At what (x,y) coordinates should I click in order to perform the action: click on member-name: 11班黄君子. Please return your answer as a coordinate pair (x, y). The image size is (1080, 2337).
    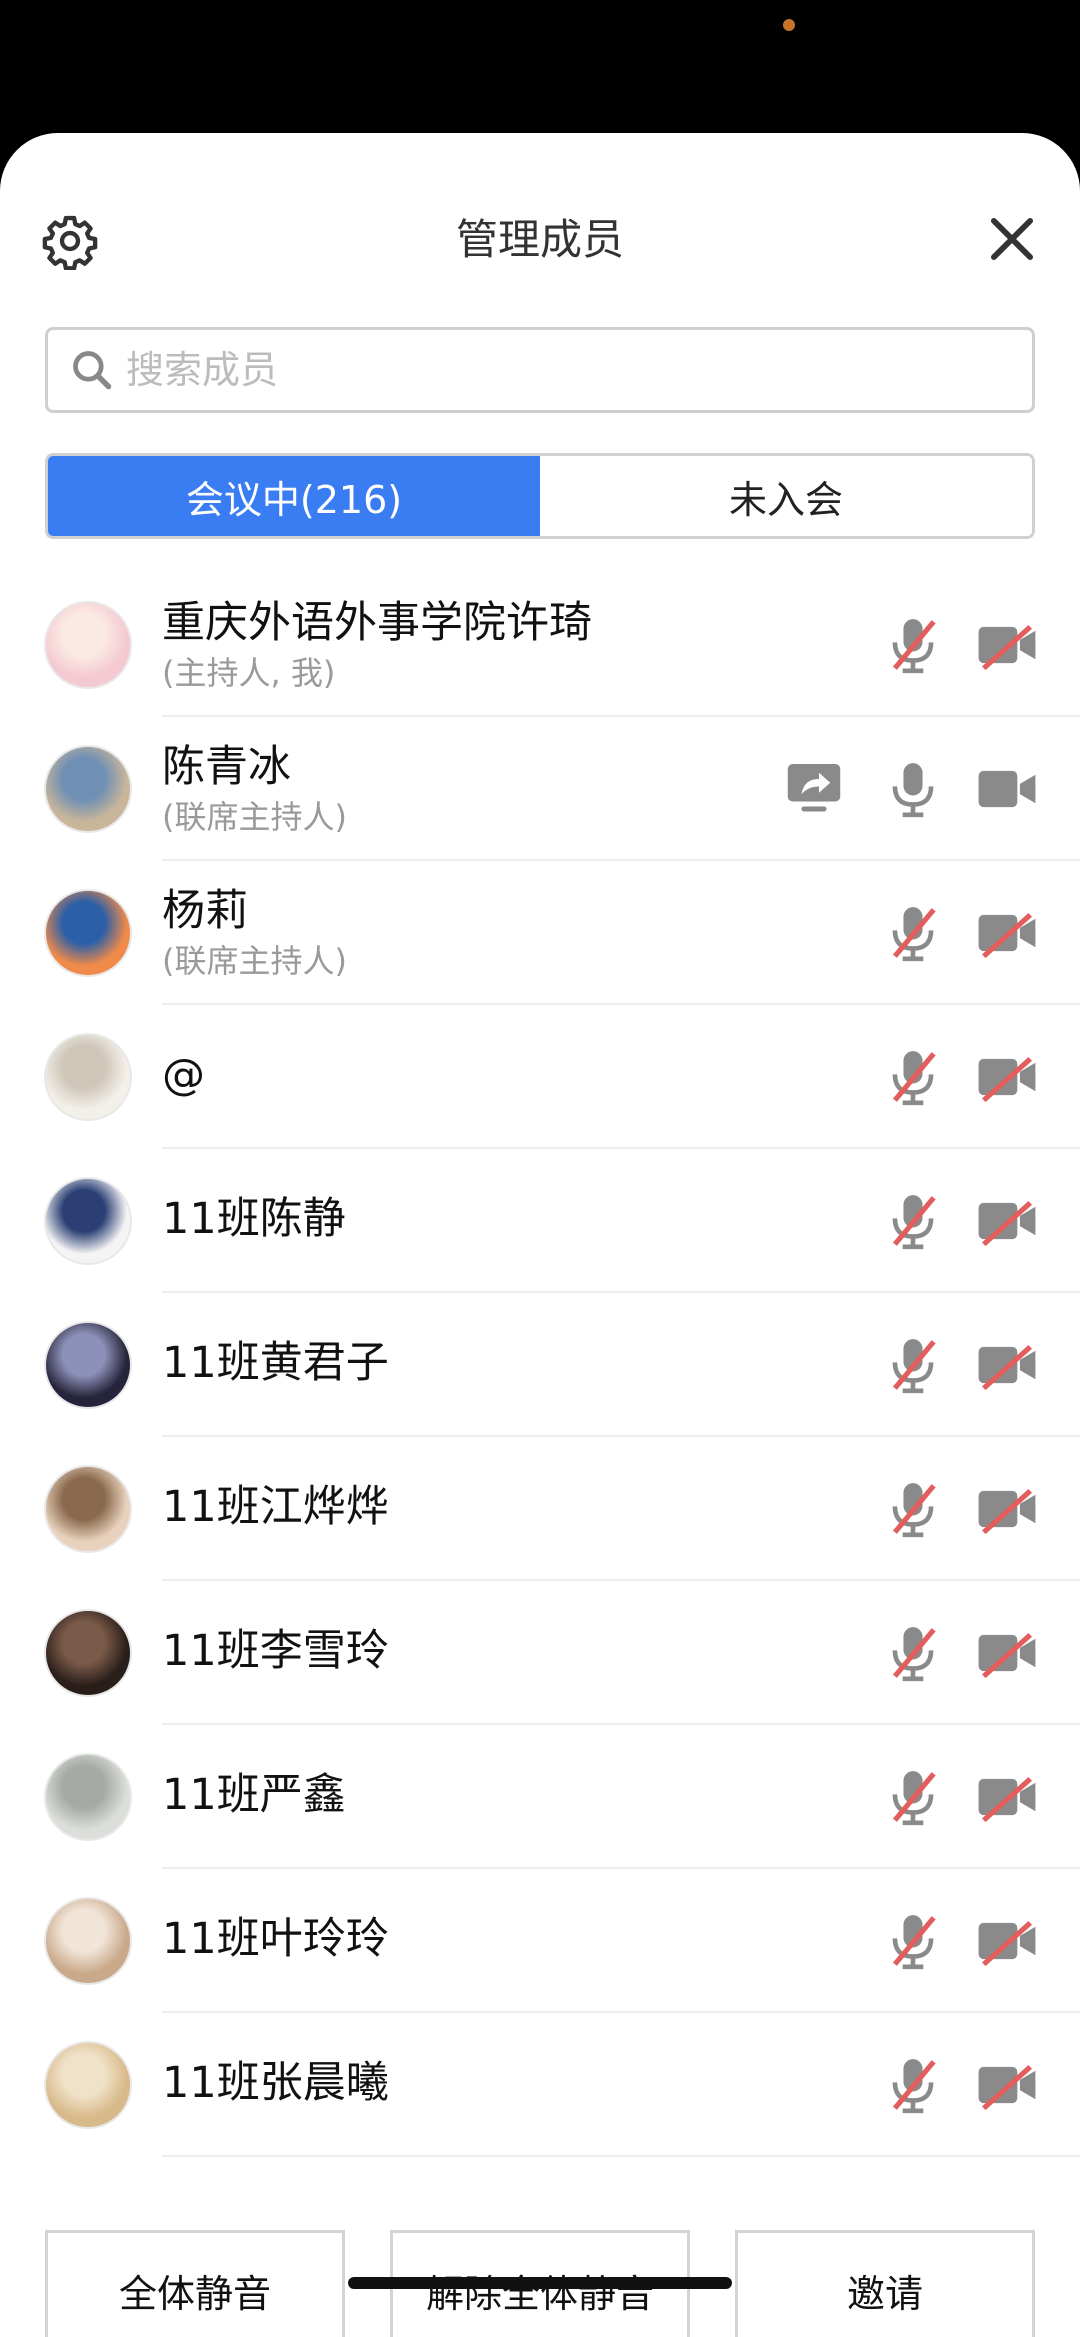
    Looking at the image, I should click on (275, 1363).